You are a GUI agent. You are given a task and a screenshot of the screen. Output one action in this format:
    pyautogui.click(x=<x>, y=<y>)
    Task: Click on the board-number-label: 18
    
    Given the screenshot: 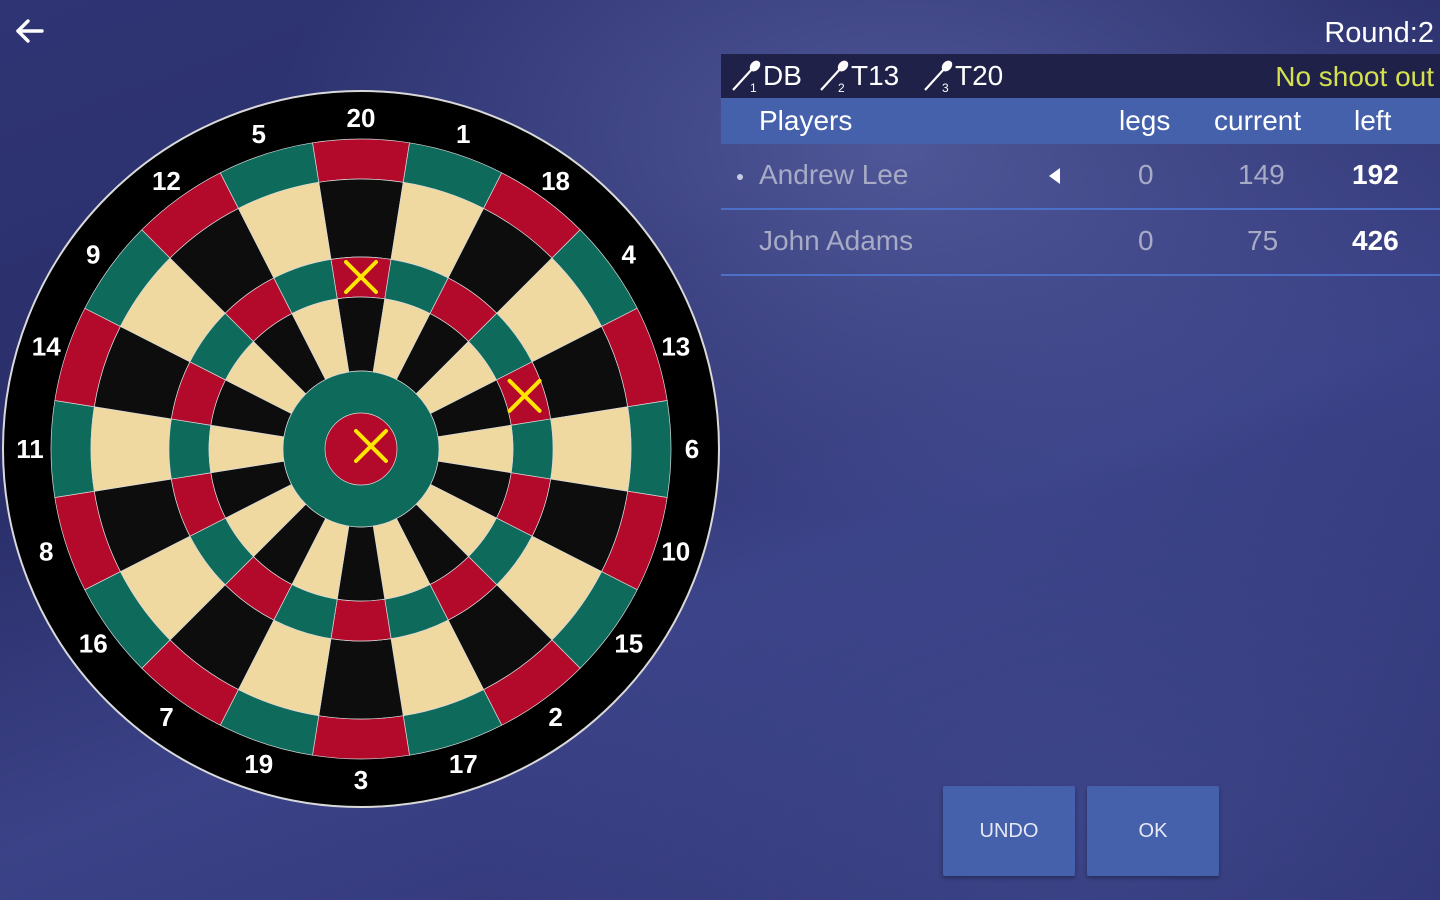 What is the action you would take?
    pyautogui.click(x=555, y=181)
    